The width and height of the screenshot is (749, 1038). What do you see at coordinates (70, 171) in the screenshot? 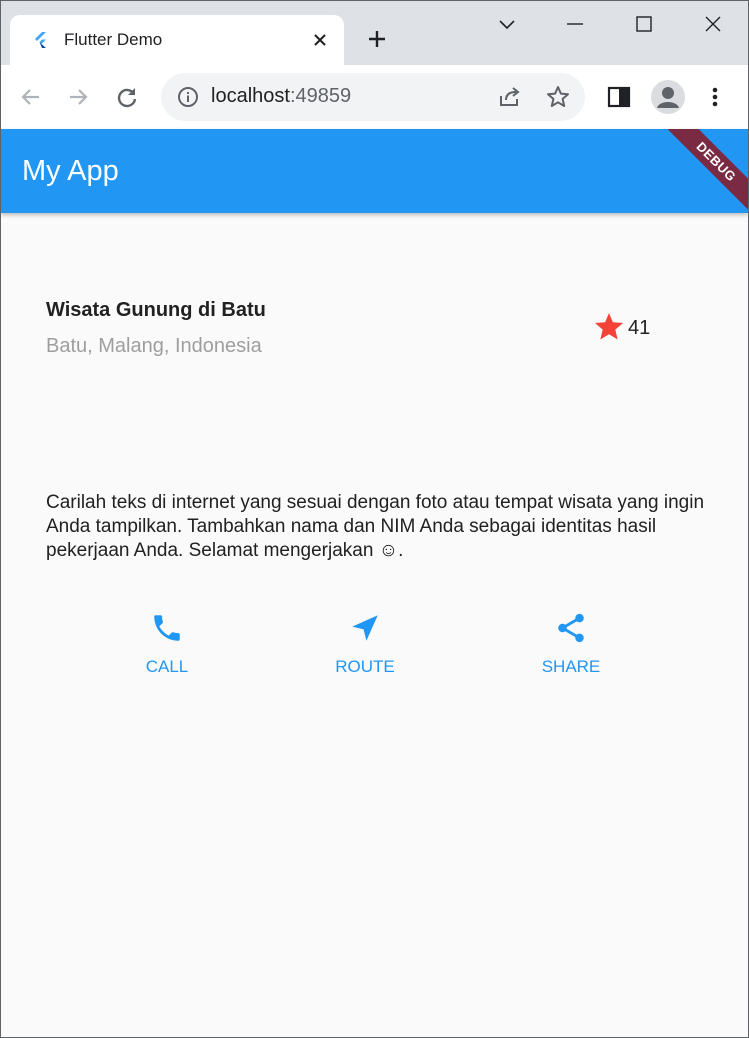
I see `app-title: My App` at bounding box center [70, 171].